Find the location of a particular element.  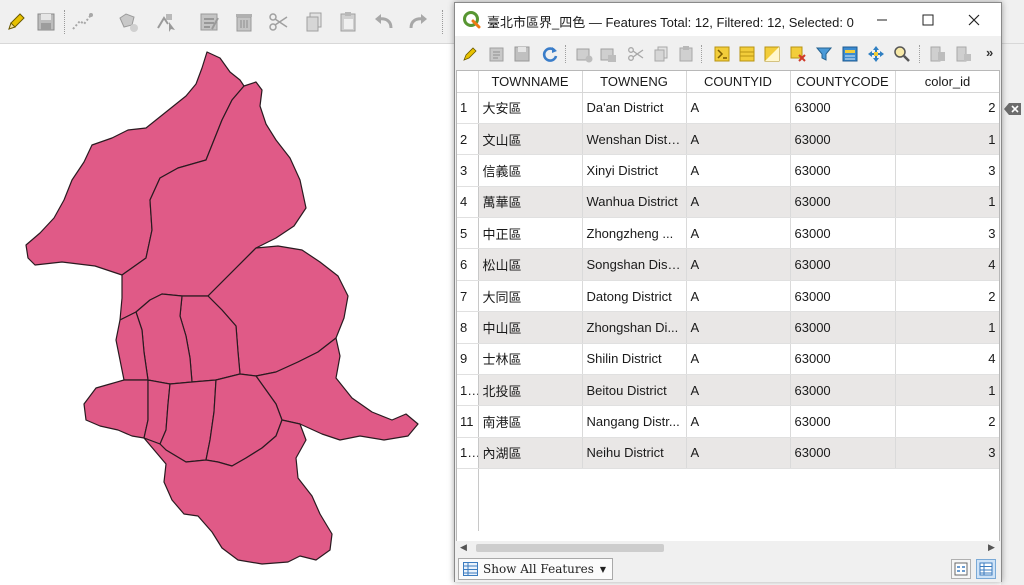

row-number: 3 is located at coordinates (468, 170).